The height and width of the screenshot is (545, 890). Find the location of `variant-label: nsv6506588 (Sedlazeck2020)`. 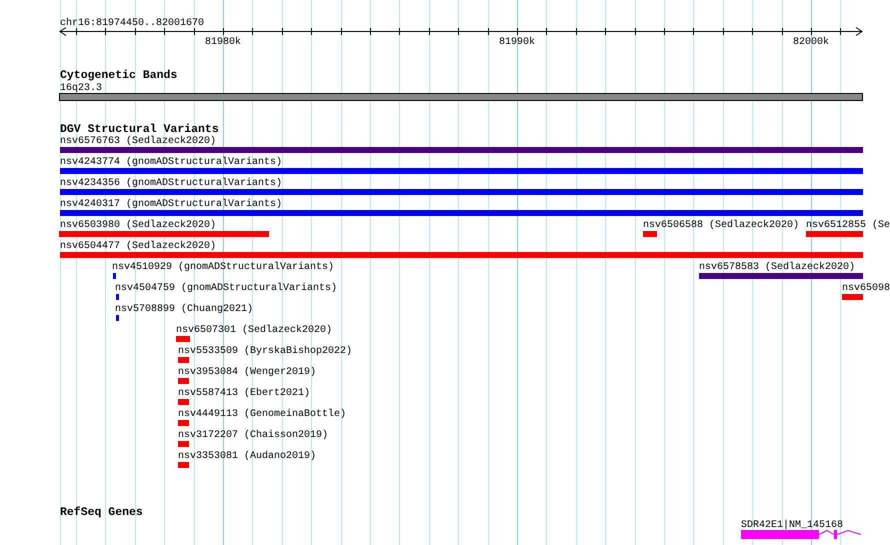

variant-label: nsv6506588 (Sedlazeck2020) is located at coordinates (721, 225).